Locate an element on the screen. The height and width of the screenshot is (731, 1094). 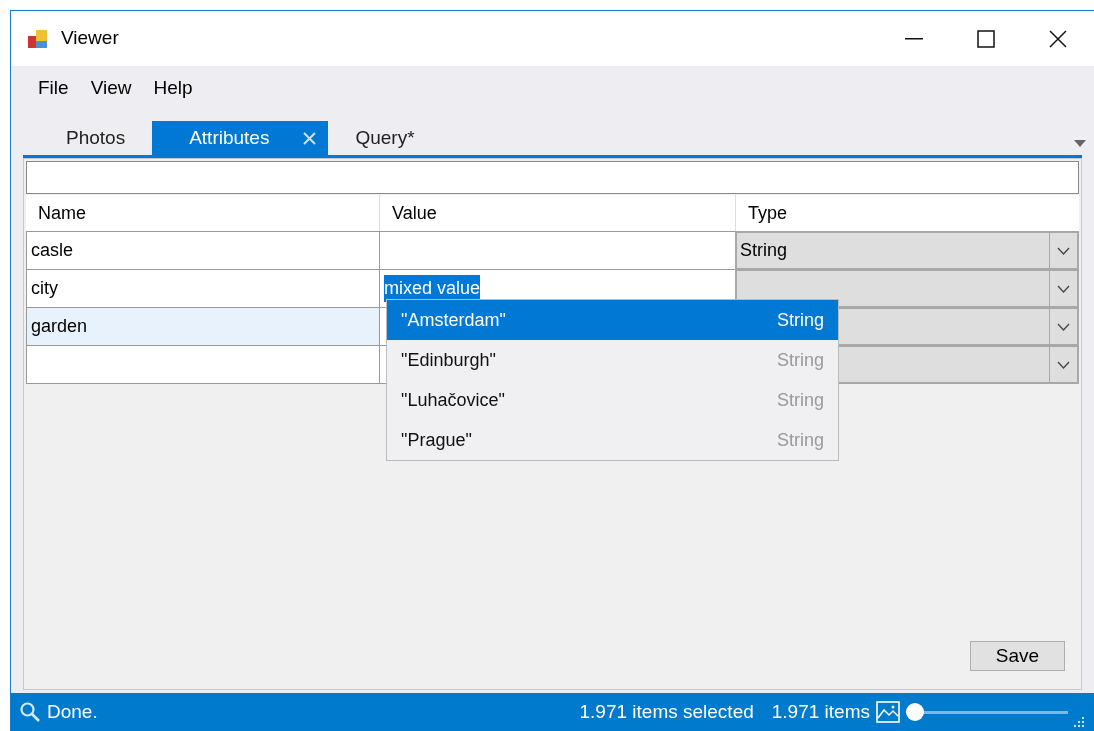
menu-item: Help is located at coordinates (173, 88).